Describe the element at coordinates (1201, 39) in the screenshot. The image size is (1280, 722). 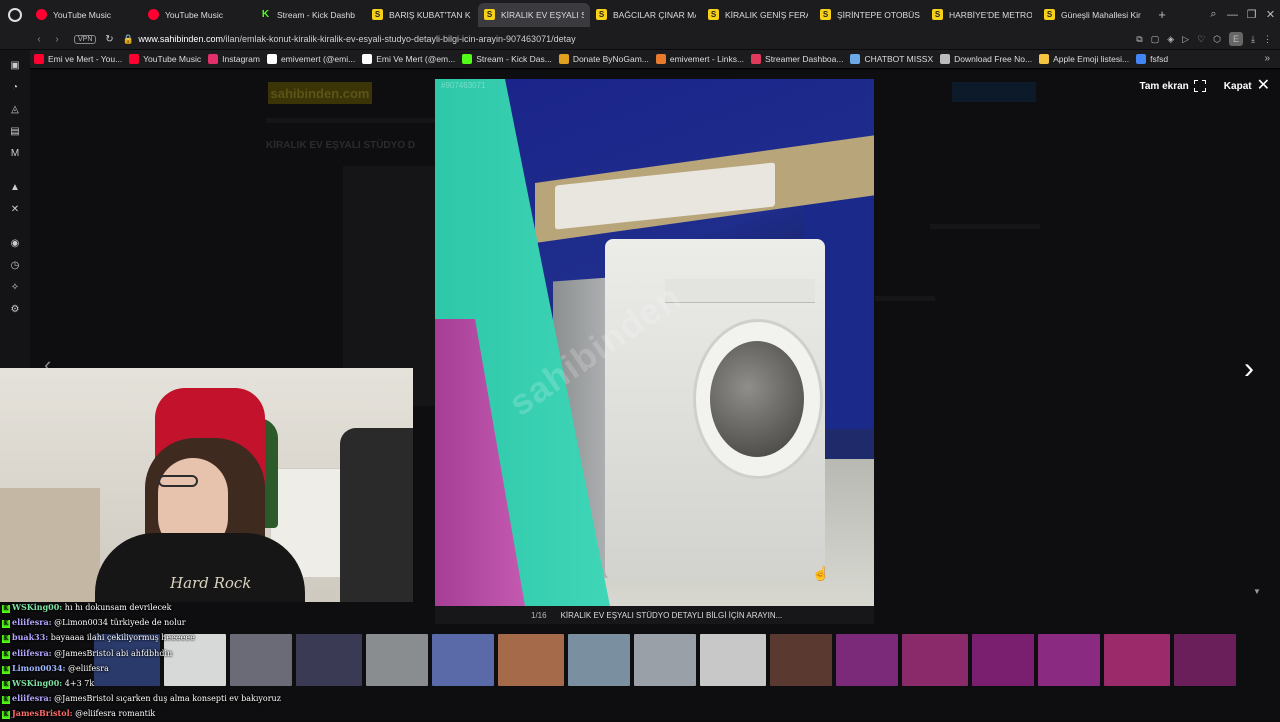
I see `heart-icon: ♡` at that location.